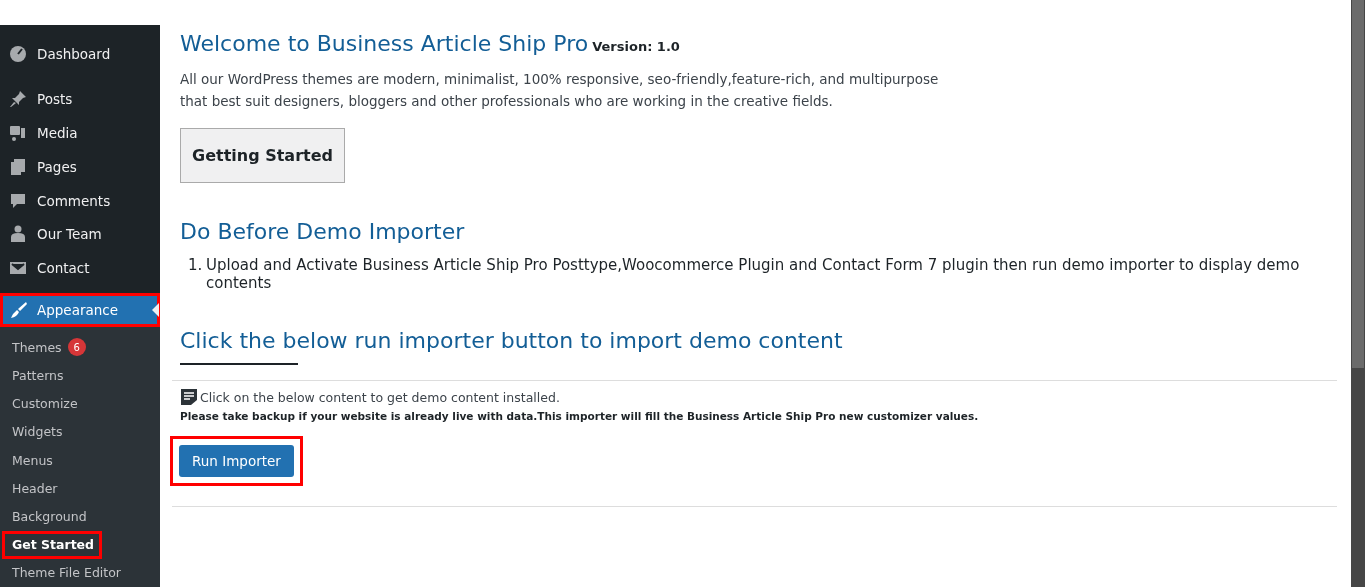 The image size is (1365, 587). Describe the element at coordinates (384, 43) in the screenshot. I see `page-title: Welcome to Business Article Ship Pro` at that location.